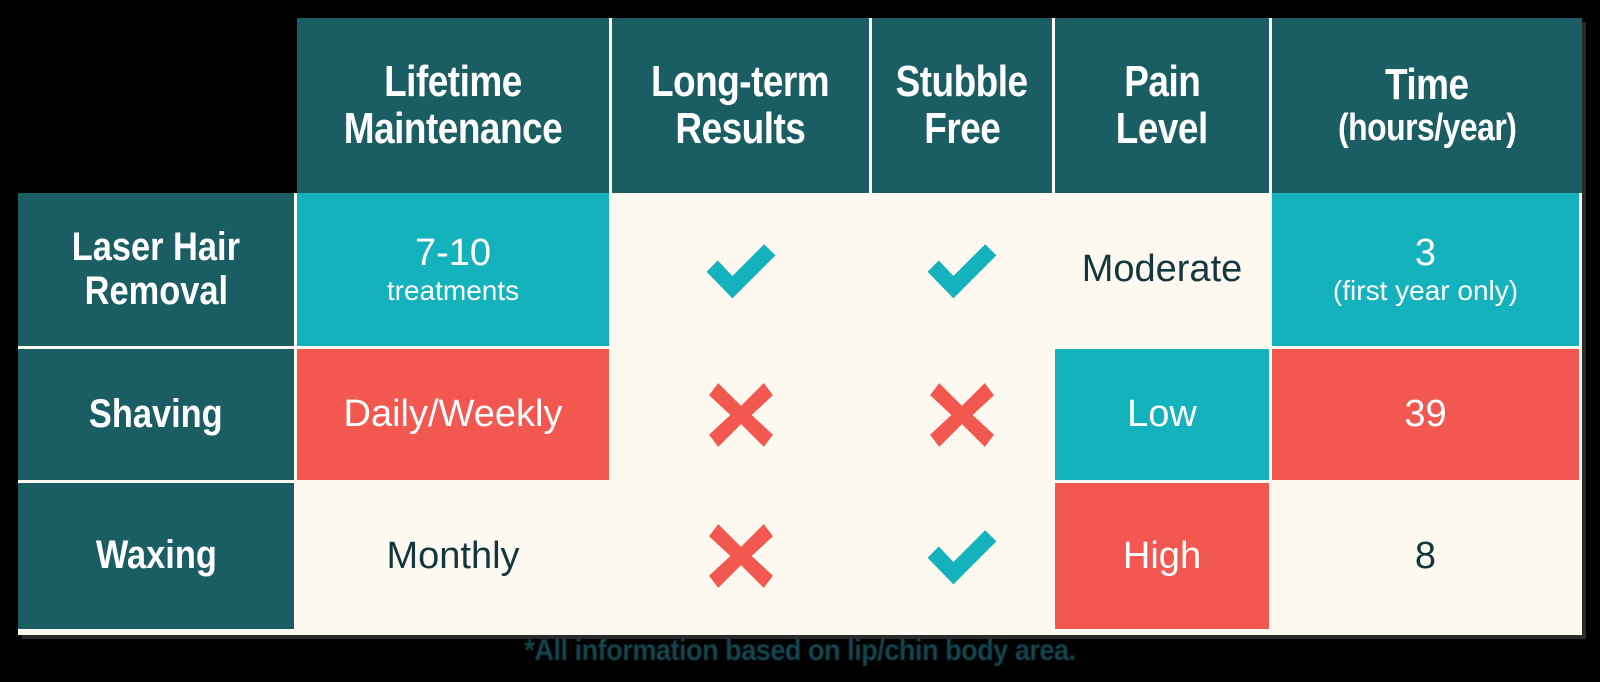 The height and width of the screenshot is (682, 1600). What do you see at coordinates (1425, 253) in the screenshot?
I see `cell-value-main: 3` at bounding box center [1425, 253].